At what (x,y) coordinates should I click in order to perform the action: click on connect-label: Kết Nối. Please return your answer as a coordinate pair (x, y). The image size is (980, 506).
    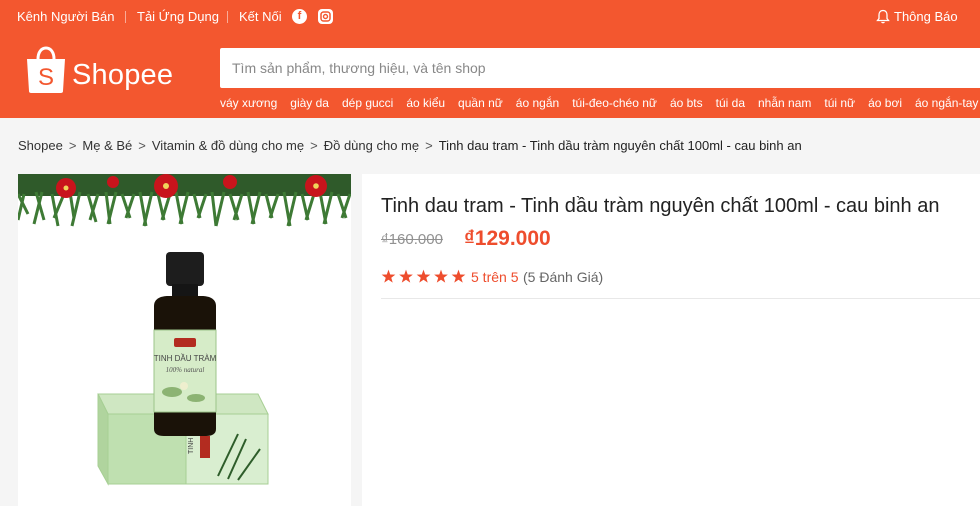
    Looking at the image, I should click on (260, 16).